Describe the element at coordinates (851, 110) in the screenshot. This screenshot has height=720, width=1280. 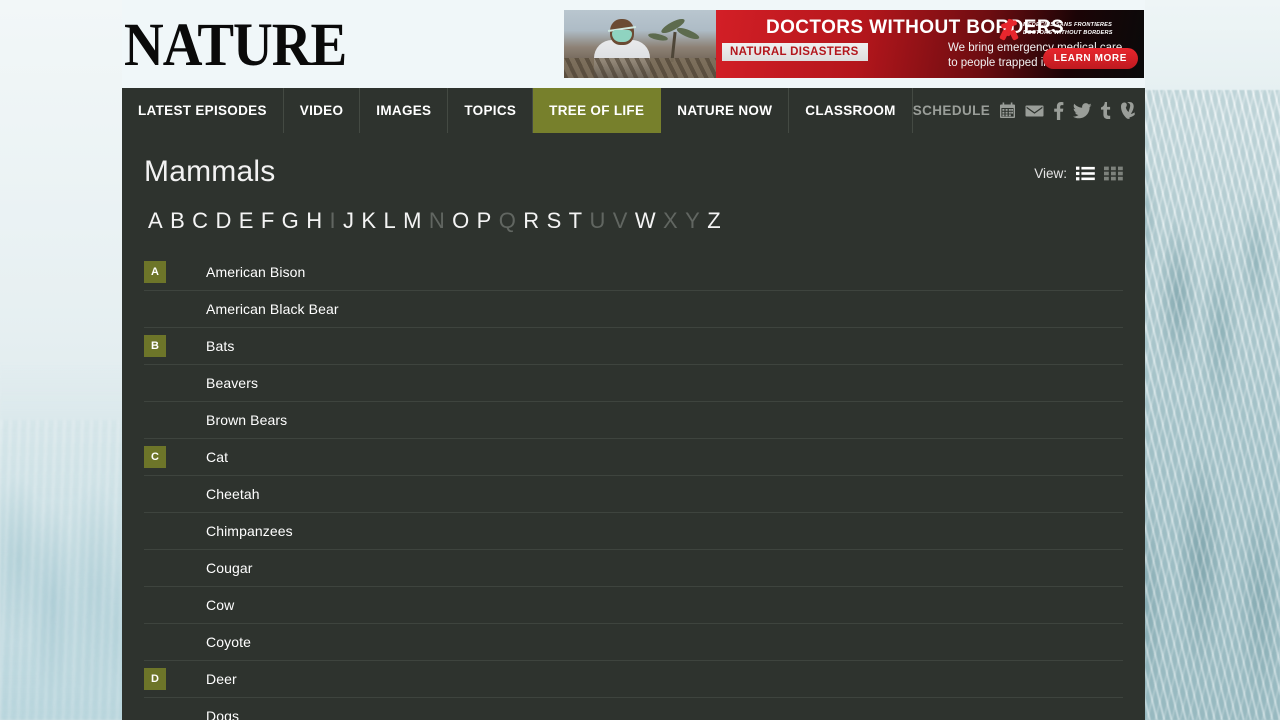
I see `nav-item-classroom: CLASSROOM` at that location.